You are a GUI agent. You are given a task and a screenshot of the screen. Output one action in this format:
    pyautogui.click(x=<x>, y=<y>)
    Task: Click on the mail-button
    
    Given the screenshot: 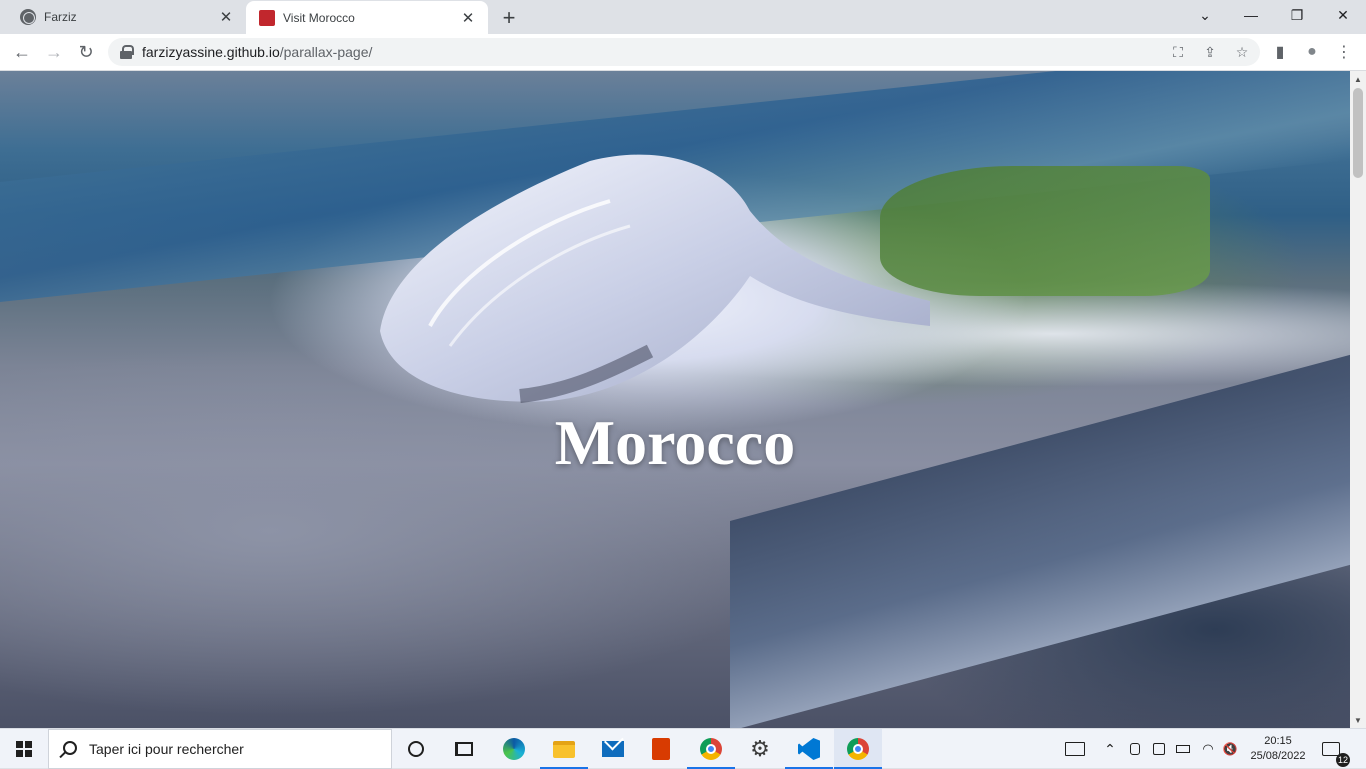 What is the action you would take?
    pyautogui.click(x=613, y=749)
    